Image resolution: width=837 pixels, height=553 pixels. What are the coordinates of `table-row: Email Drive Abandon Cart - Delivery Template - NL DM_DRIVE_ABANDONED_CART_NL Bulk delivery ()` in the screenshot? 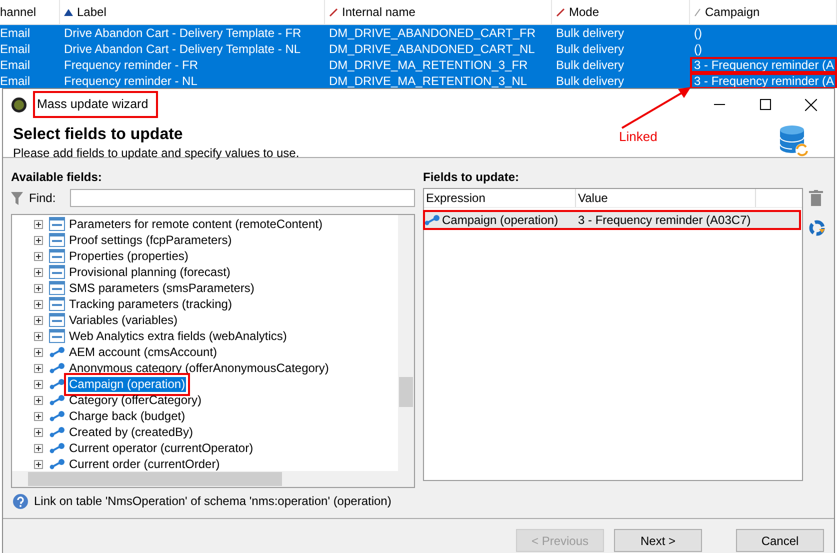 It's located at (418, 49).